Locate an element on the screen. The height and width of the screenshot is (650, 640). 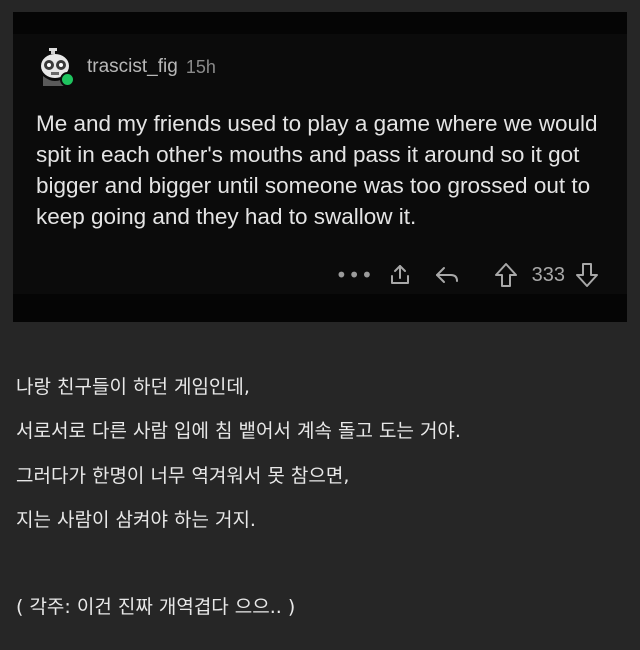
card-top-band is located at coordinates (320, 23).